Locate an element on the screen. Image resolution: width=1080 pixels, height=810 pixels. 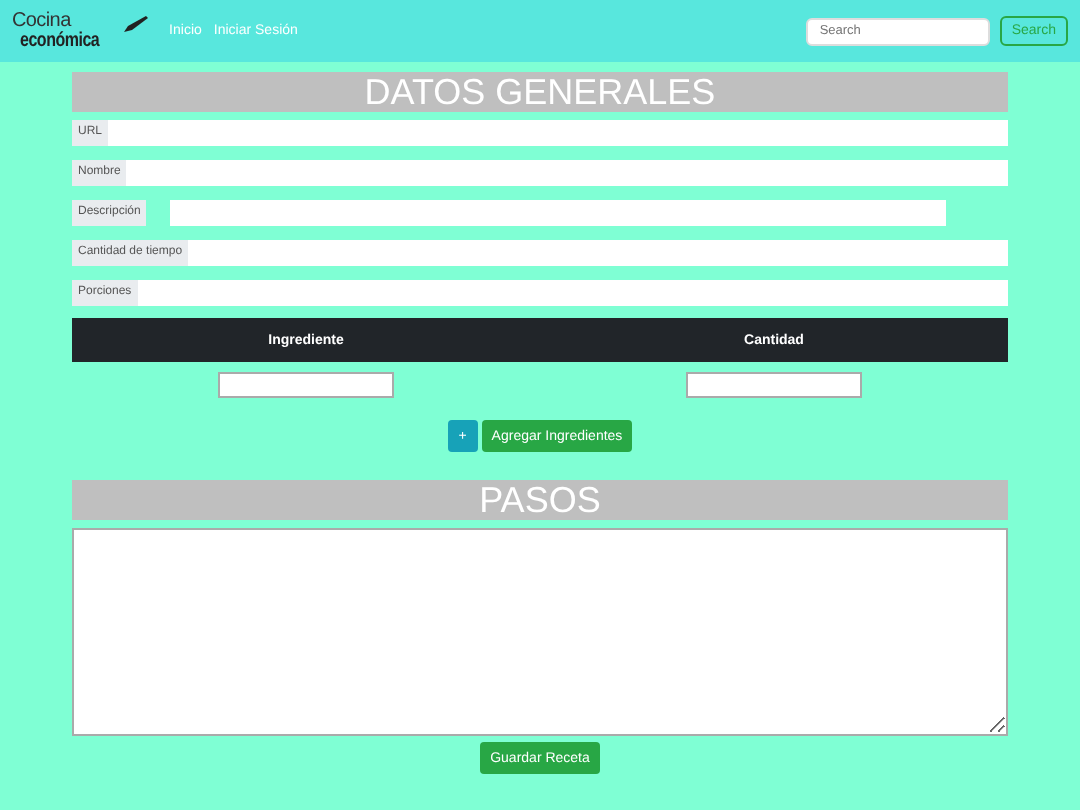
brand-name: Cocina is located at coordinates (41, 21).